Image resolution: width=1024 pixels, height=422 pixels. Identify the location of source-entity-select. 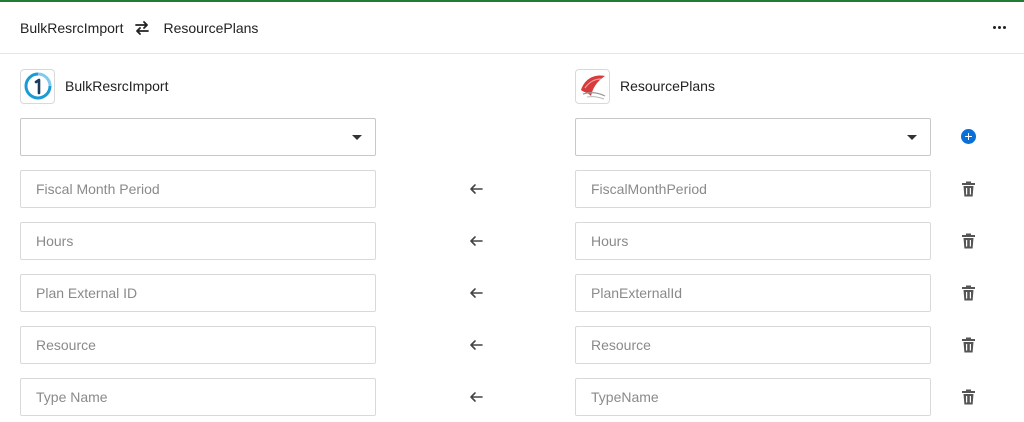
(198, 137).